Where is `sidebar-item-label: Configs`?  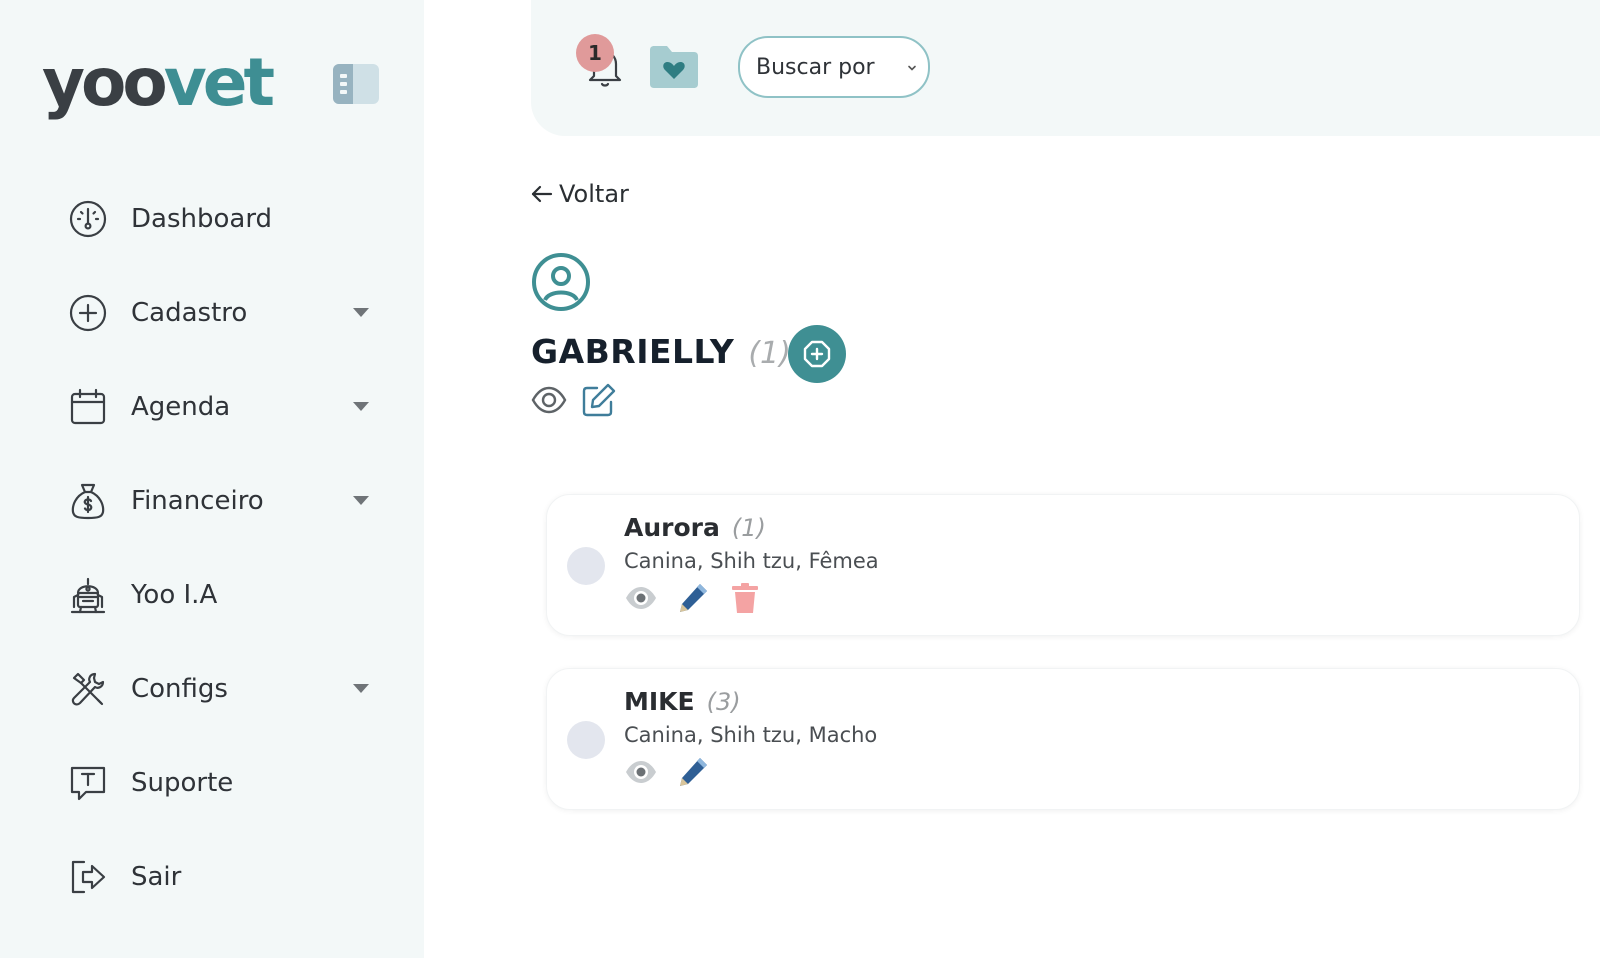
sidebar-item-label: Configs is located at coordinates (179, 689).